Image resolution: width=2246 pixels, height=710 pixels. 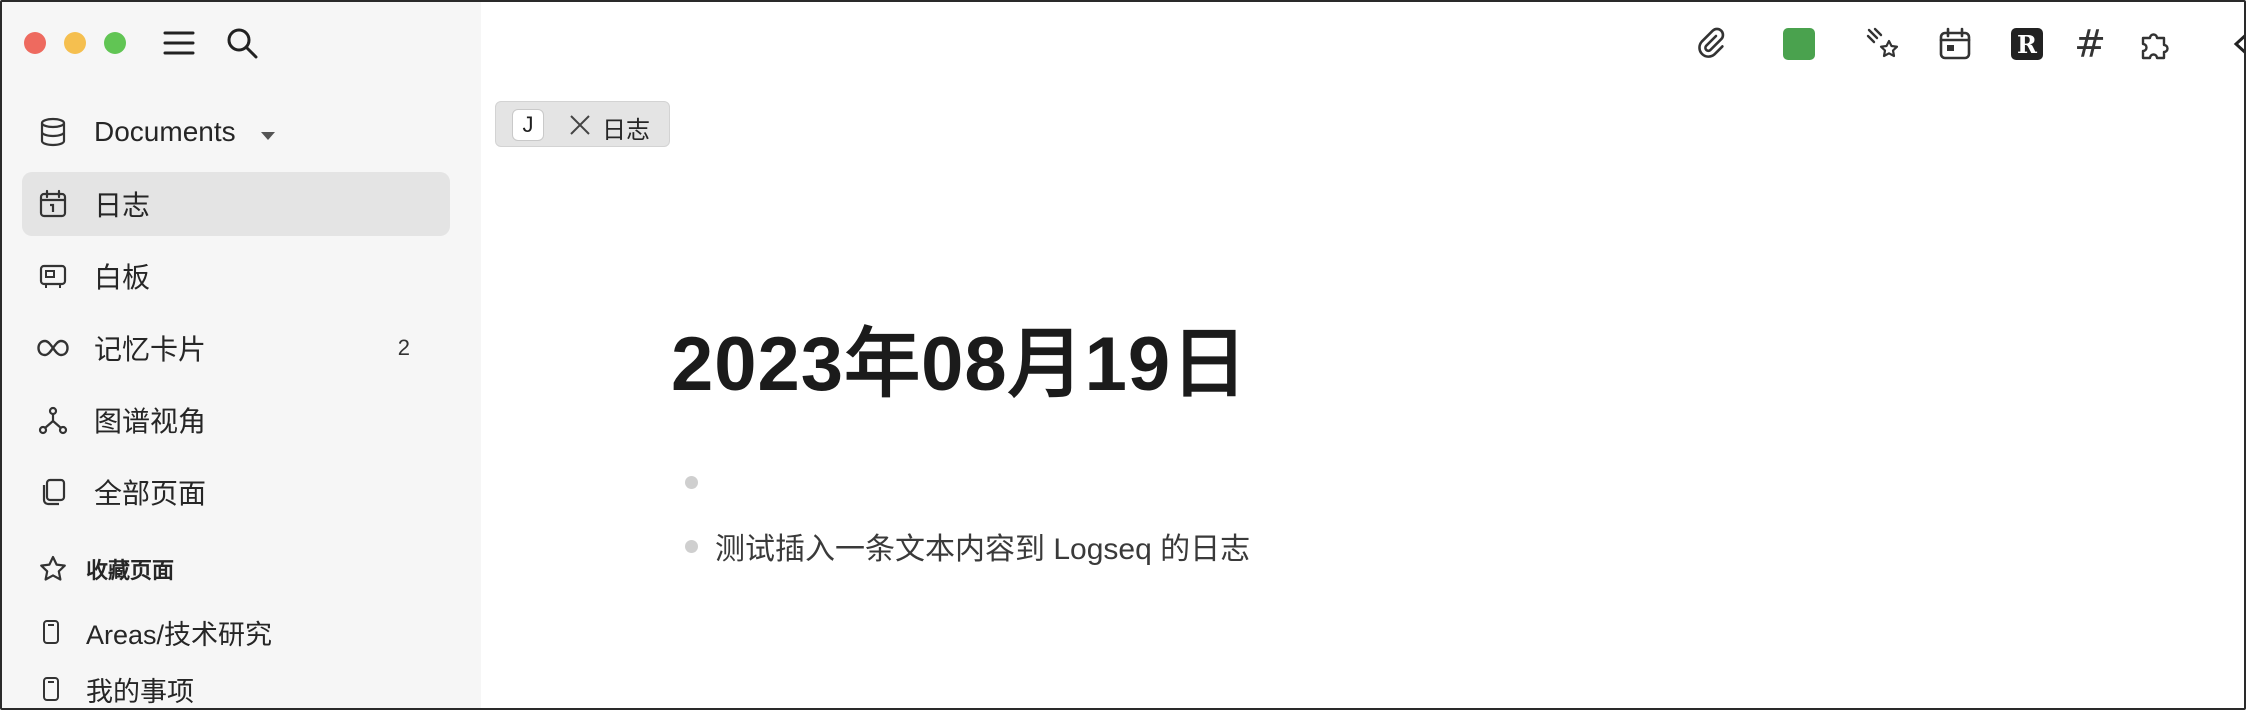 I want to click on favorite-item-label: 我的事项, so click(x=140, y=691).